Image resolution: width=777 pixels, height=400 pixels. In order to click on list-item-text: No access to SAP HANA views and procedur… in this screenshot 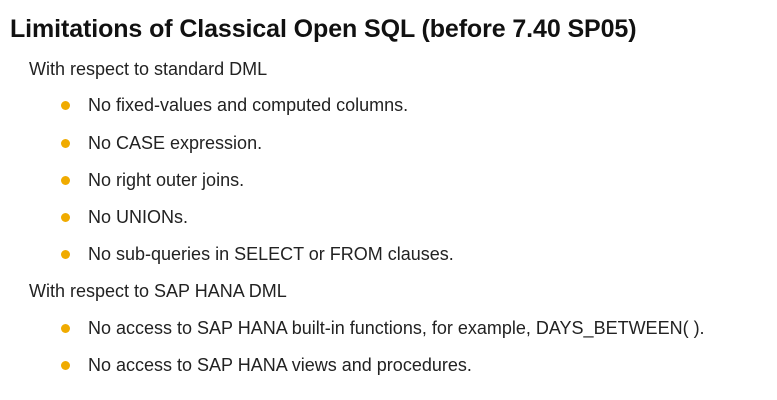, I will do `click(280, 365)`.